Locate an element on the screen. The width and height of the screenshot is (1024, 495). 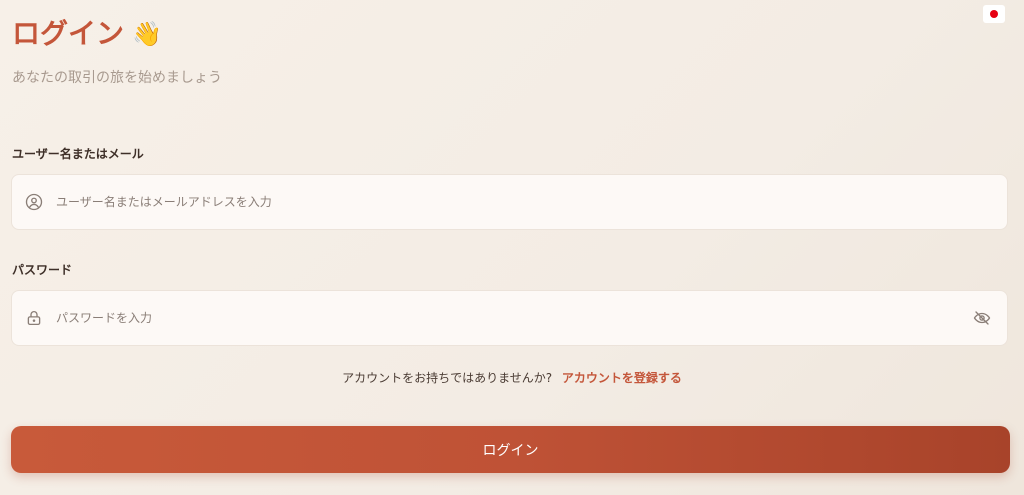
page-title: ログイン 👋 is located at coordinates (87, 34).